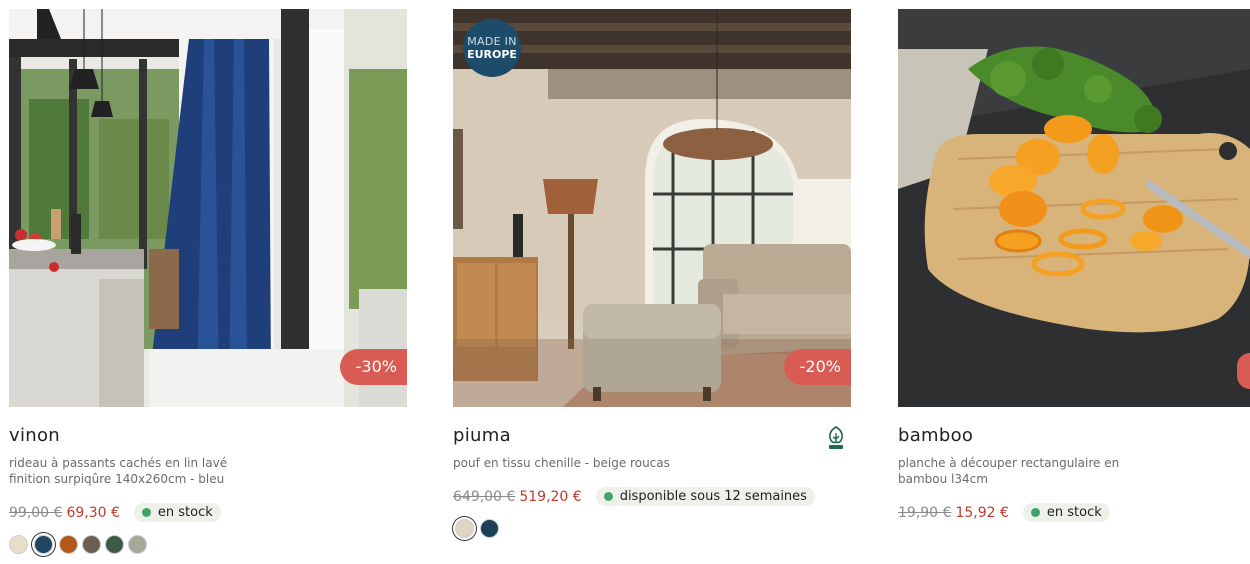 The height and width of the screenshot is (564, 1250). Describe the element at coordinates (1243, 371) in the screenshot. I see `next-card-badge-edge` at that location.